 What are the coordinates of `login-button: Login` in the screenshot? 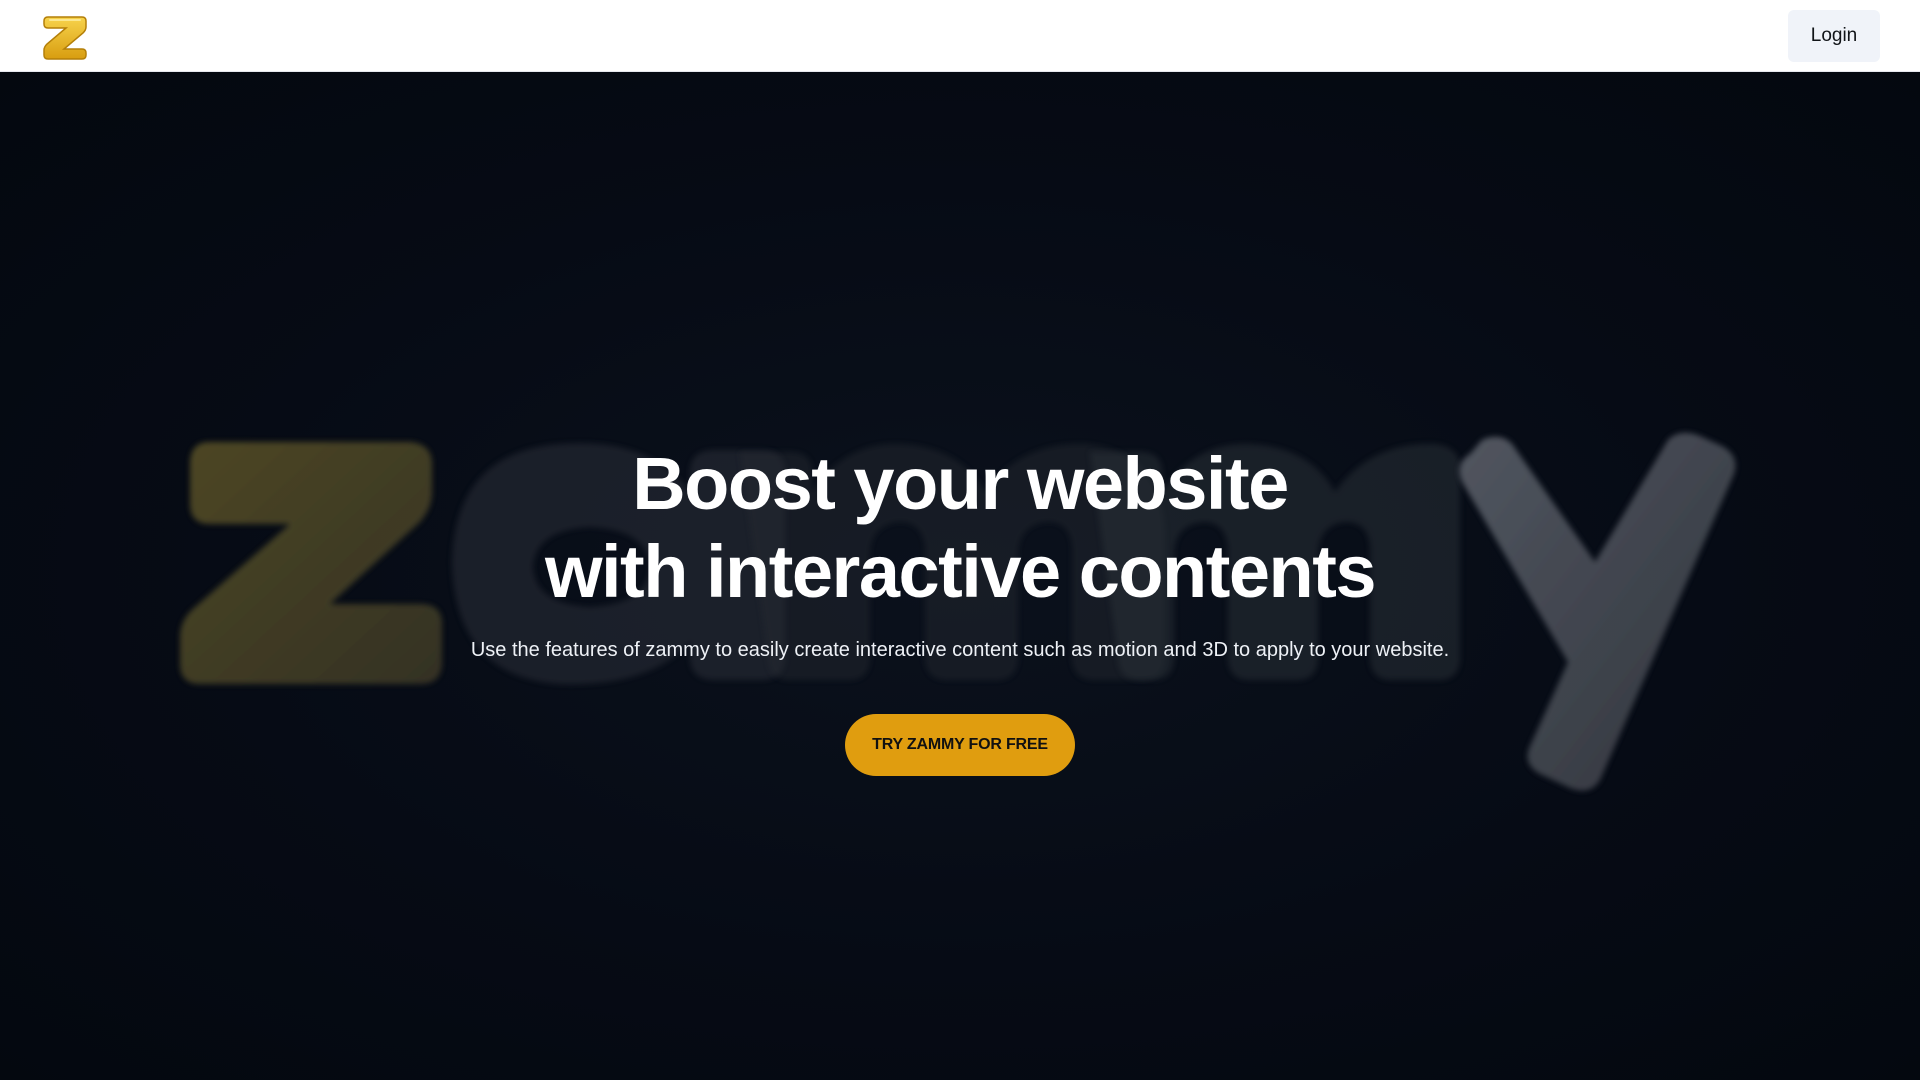 It's located at (1834, 36).